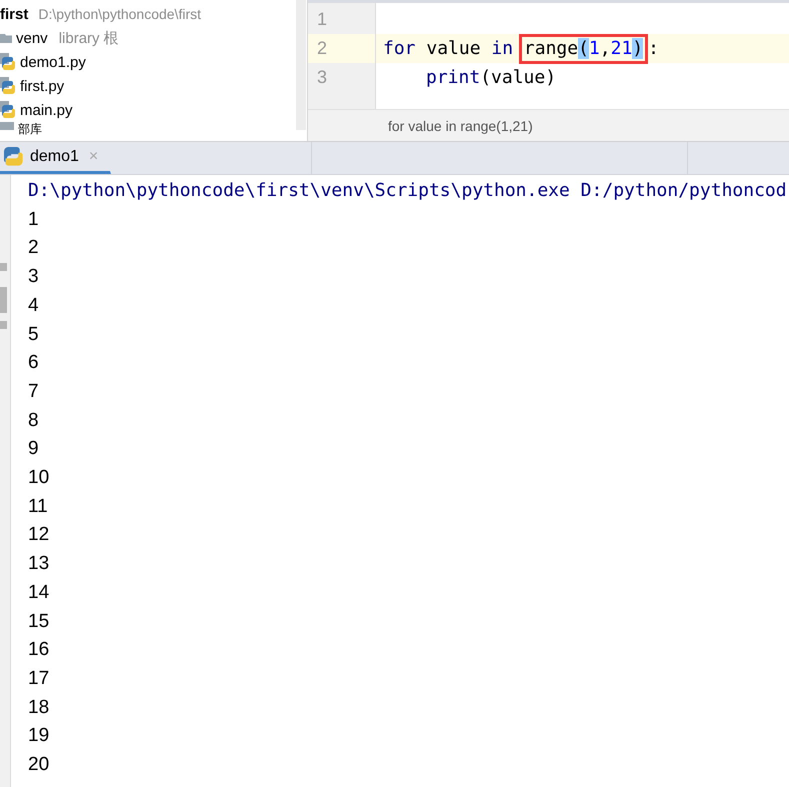 This screenshot has height=787, width=789. I want to click on console-output: 18, so click(39, 708).